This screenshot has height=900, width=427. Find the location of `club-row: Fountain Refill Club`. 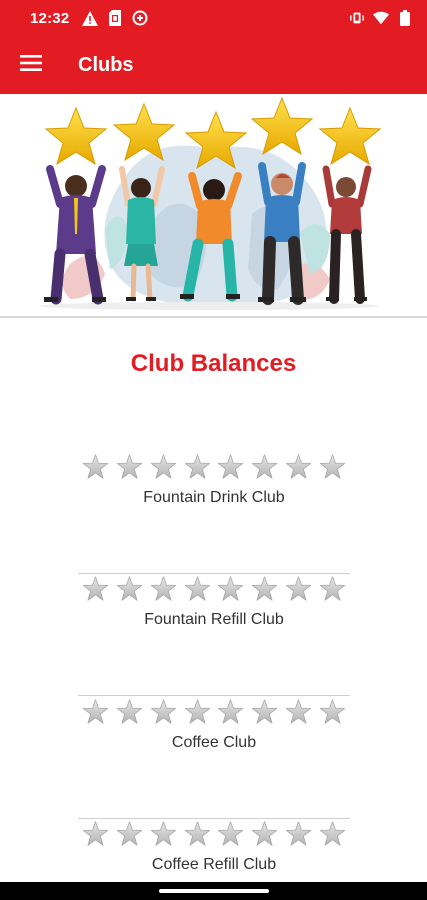

club-row: Fountain Refill Club is located at coordinates (214, 635).